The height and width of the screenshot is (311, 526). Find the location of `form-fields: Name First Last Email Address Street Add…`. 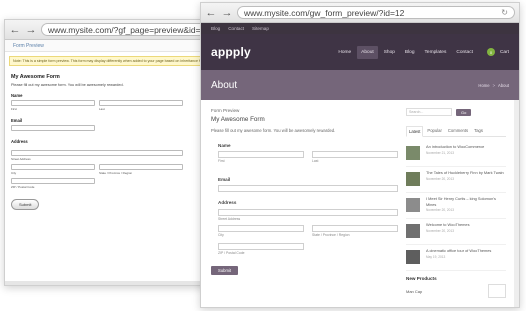

form-fields: Name First Last Email Address Street Add… is located at coordinates (306, 199).